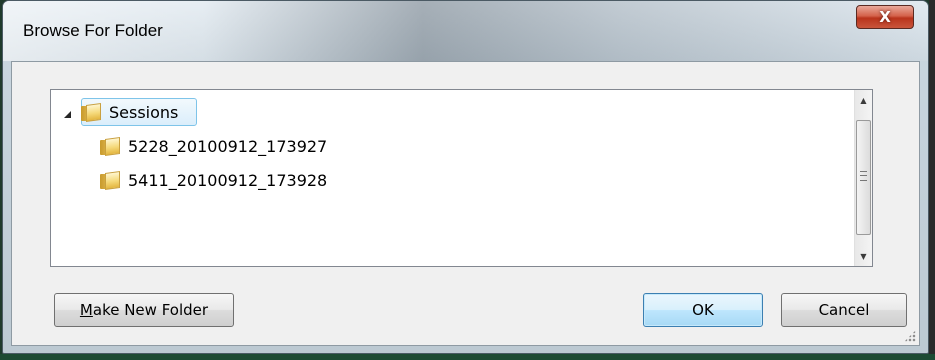  I want to click on cancel-button: Cancel, so click(844, 310).